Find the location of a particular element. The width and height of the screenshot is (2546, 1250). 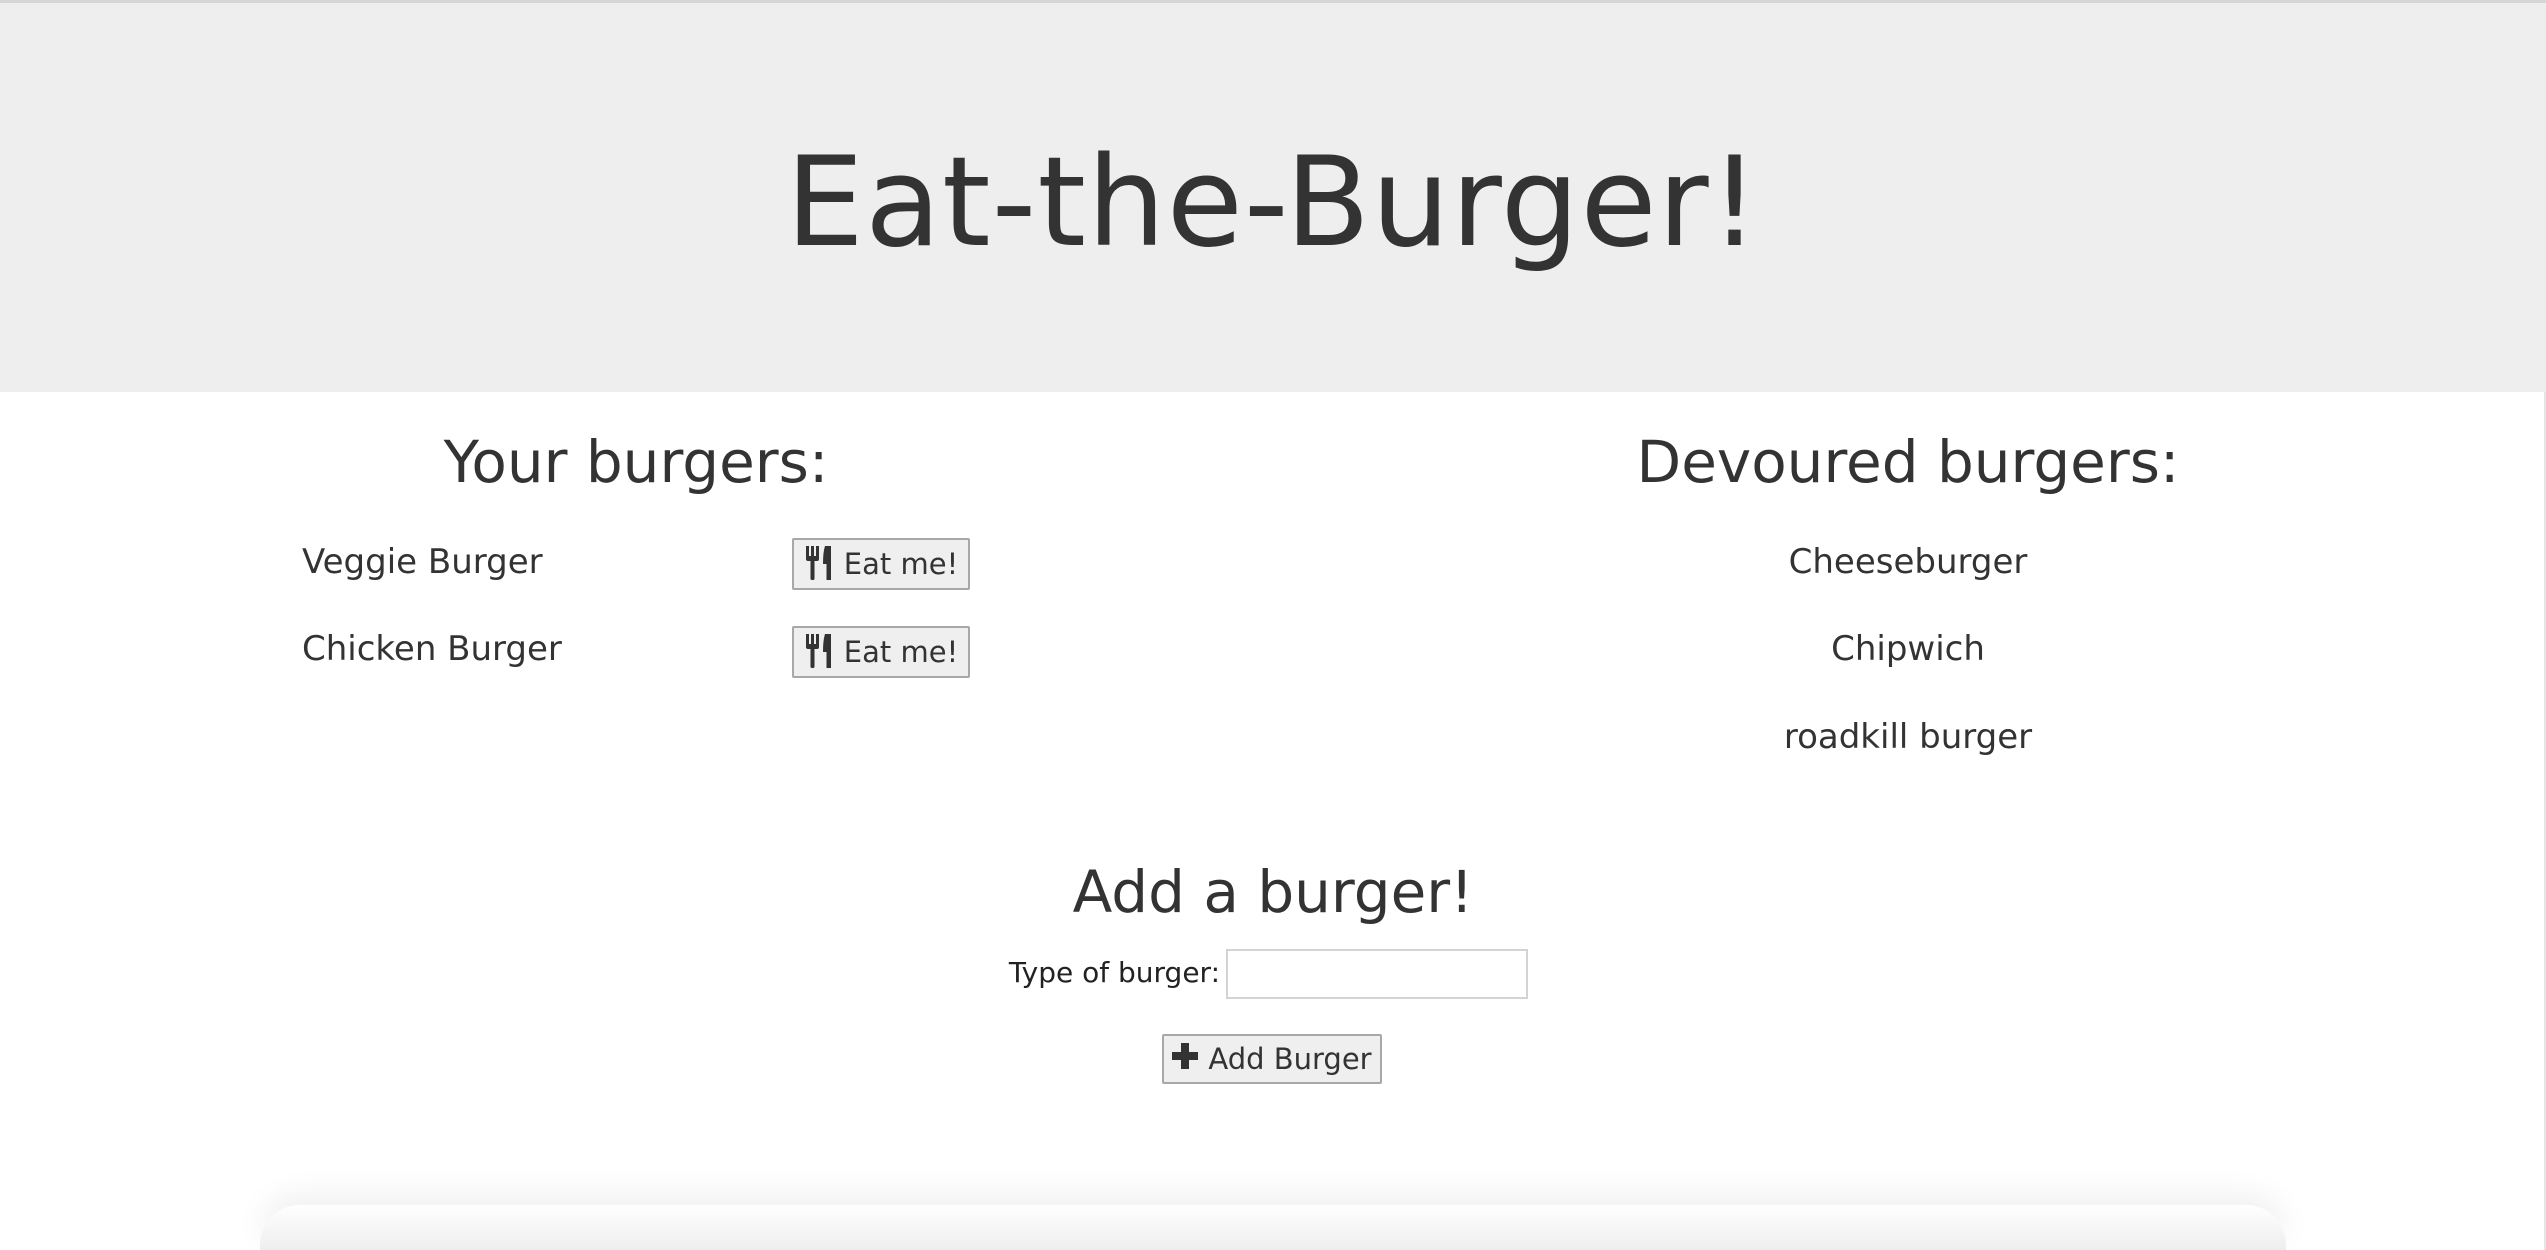

page-title: Eat-the-Burger! is located at coordinates (1273, 203).